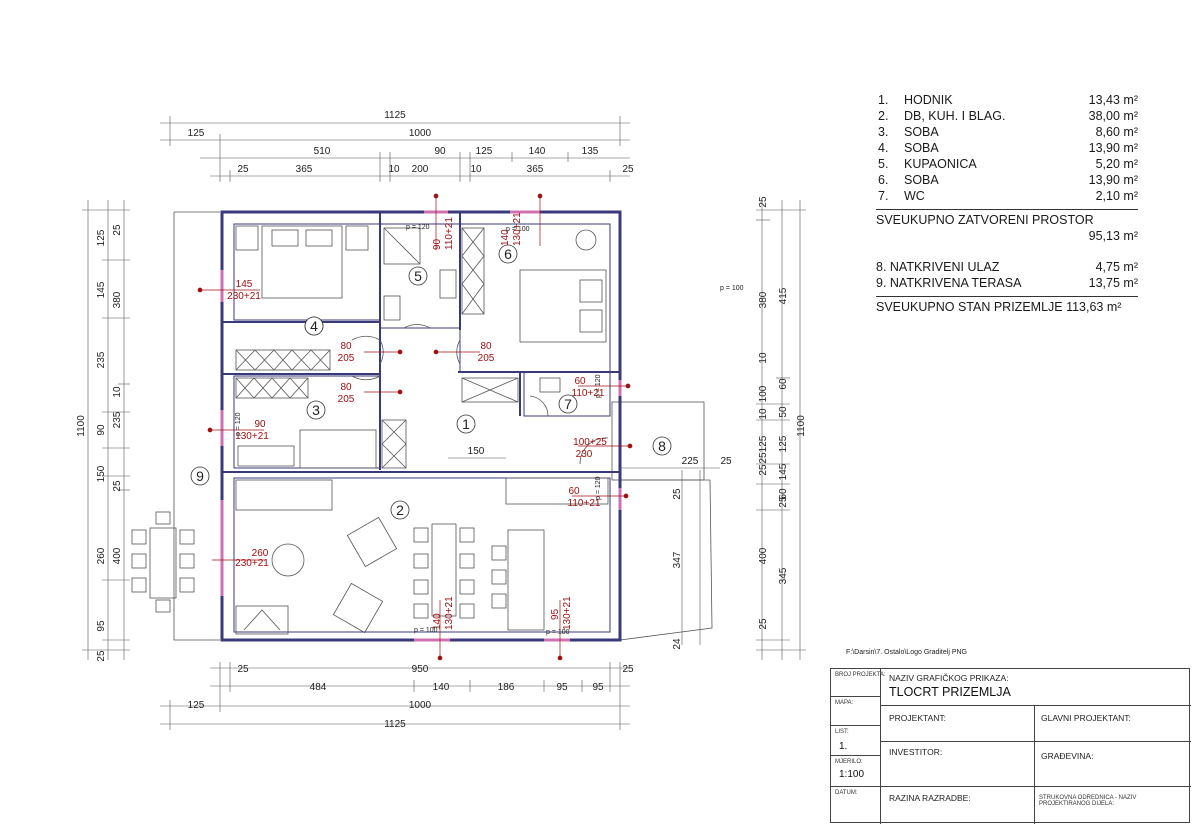 The image size is (1200, 827). I want to click on opening-7-w: 60, so click(580, 381).